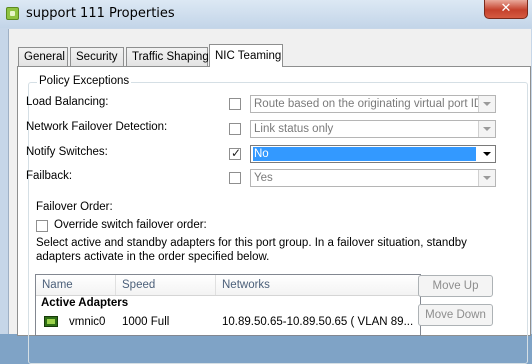  I want to click on notify-switches-select: No, so click(373, 154).